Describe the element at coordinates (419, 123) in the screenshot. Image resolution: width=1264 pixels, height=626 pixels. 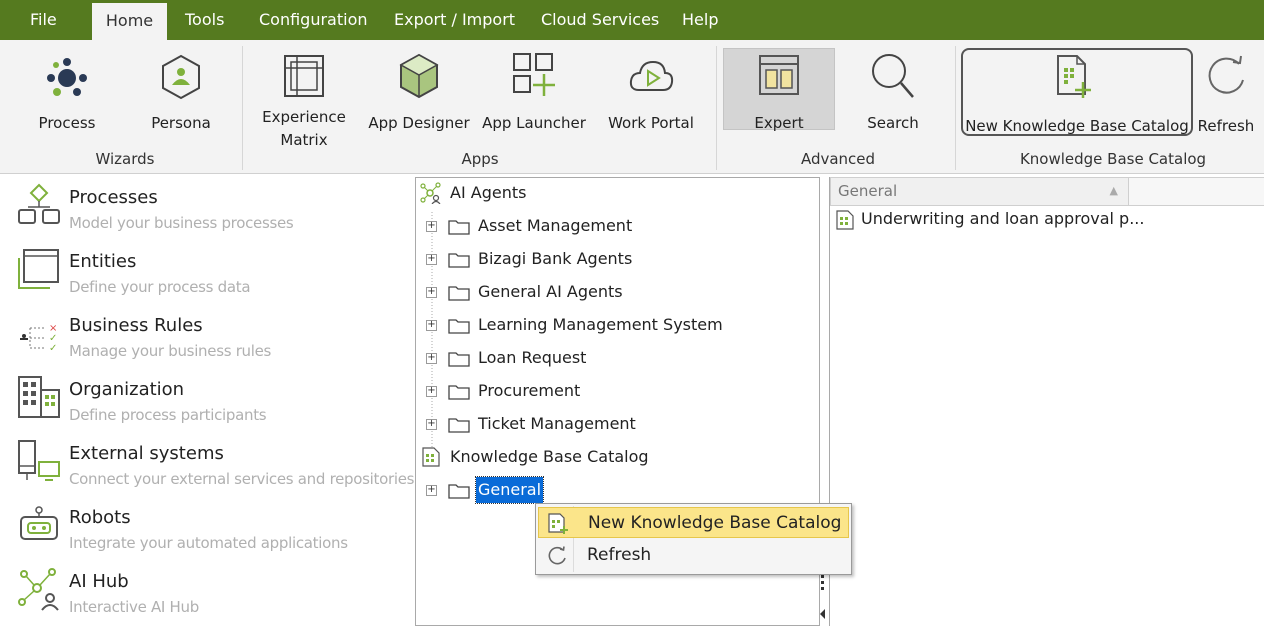
I see `app-designer-label: App Designer` at that location.